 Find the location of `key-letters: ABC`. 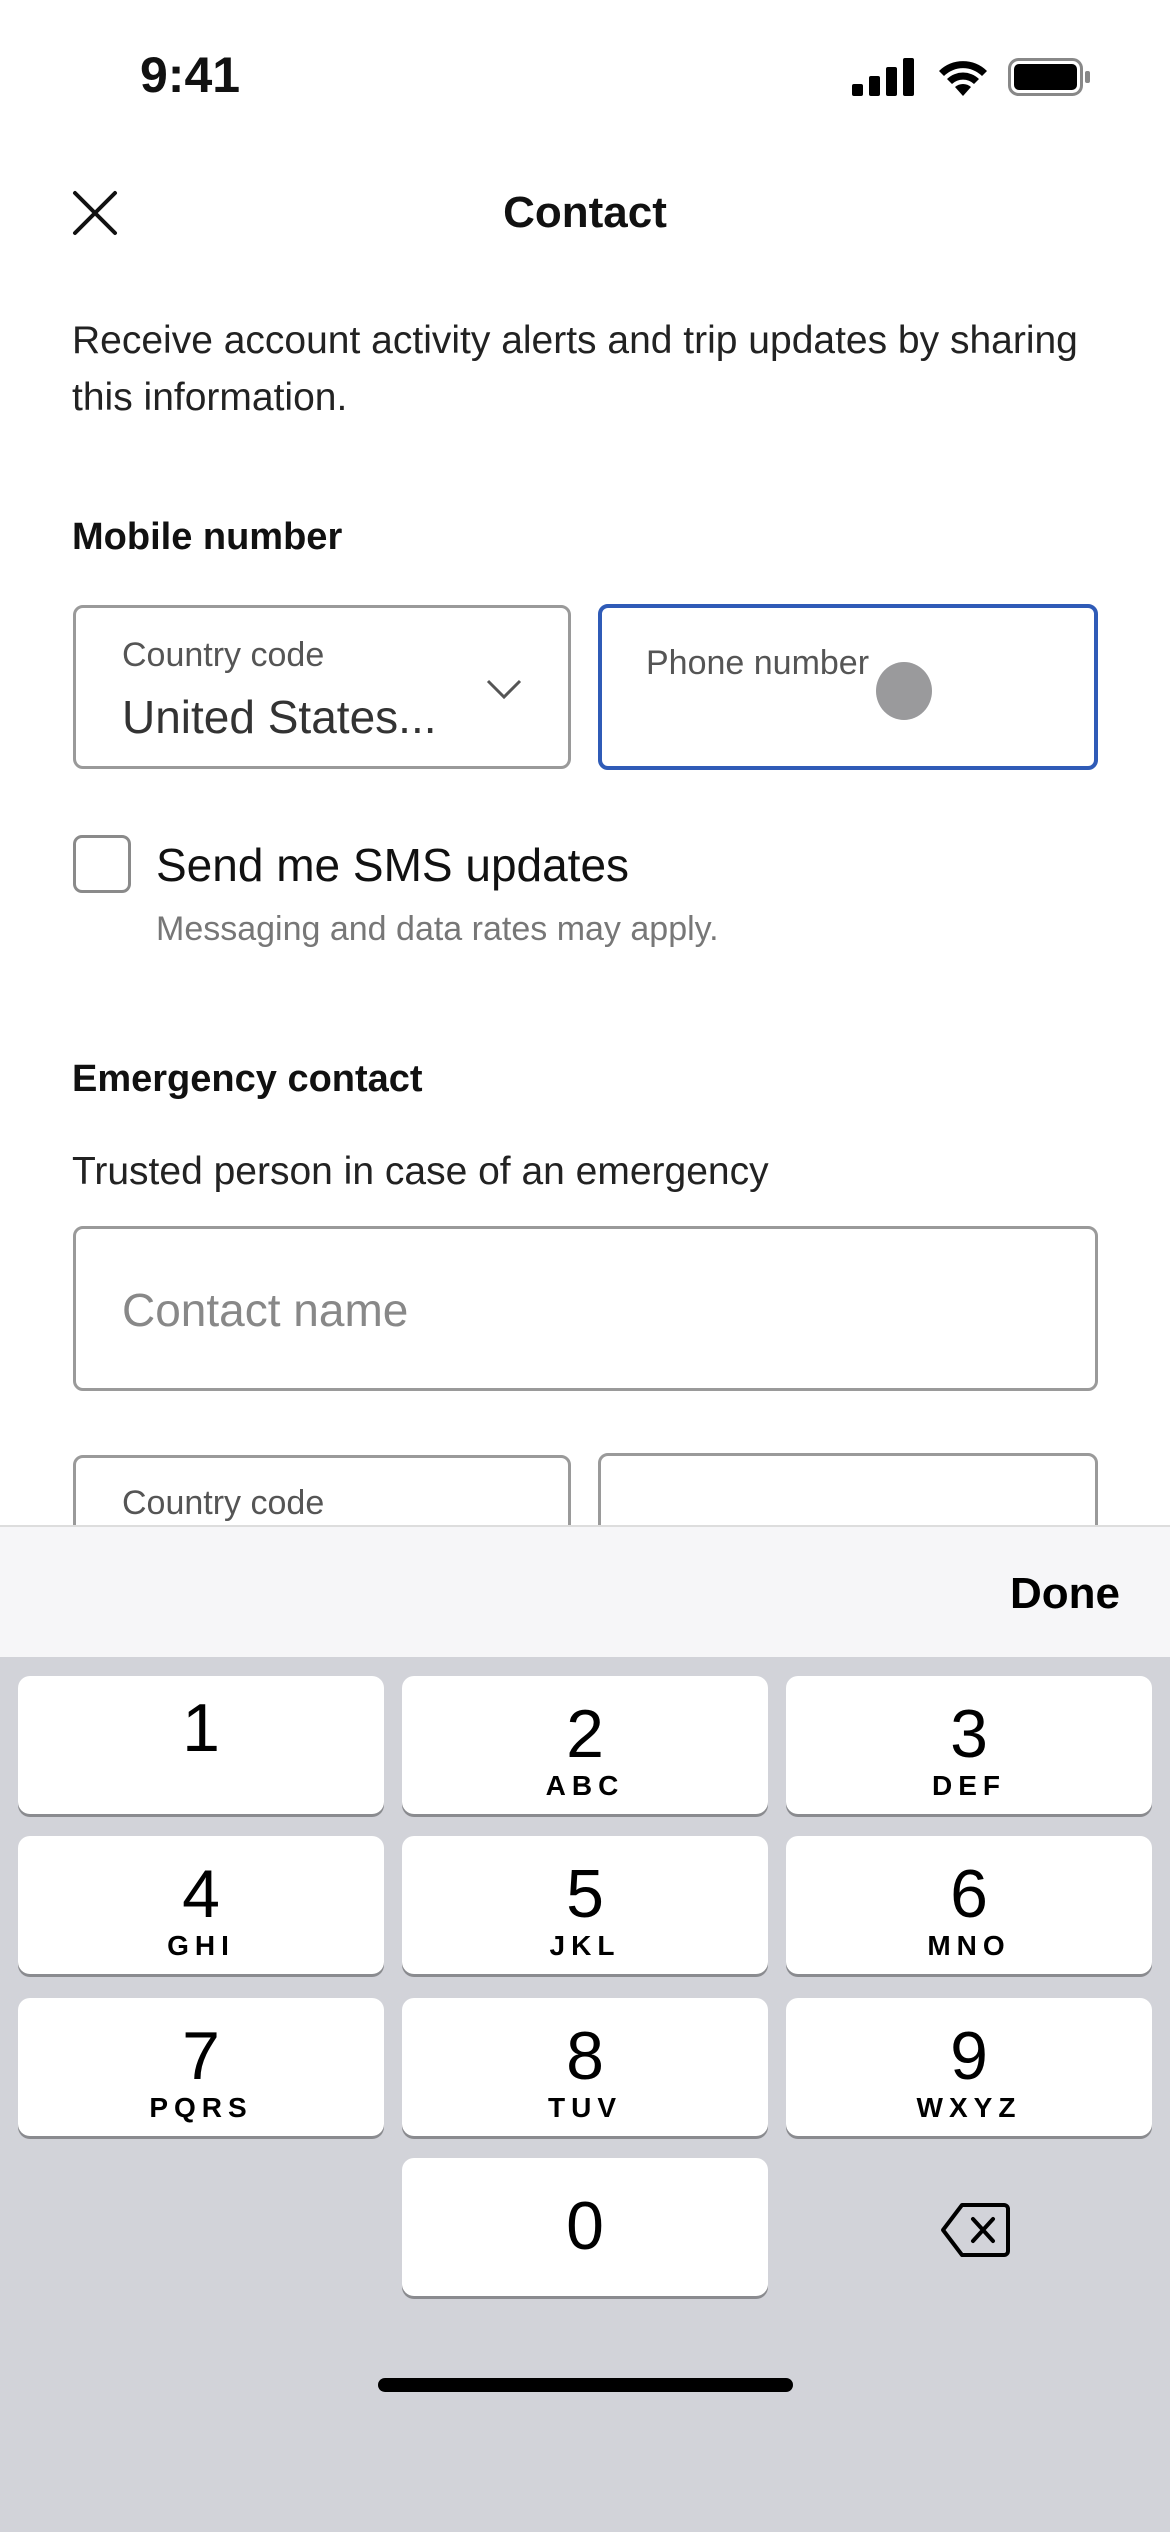

key-letters: ABC is located at coordinates (585, 1785).